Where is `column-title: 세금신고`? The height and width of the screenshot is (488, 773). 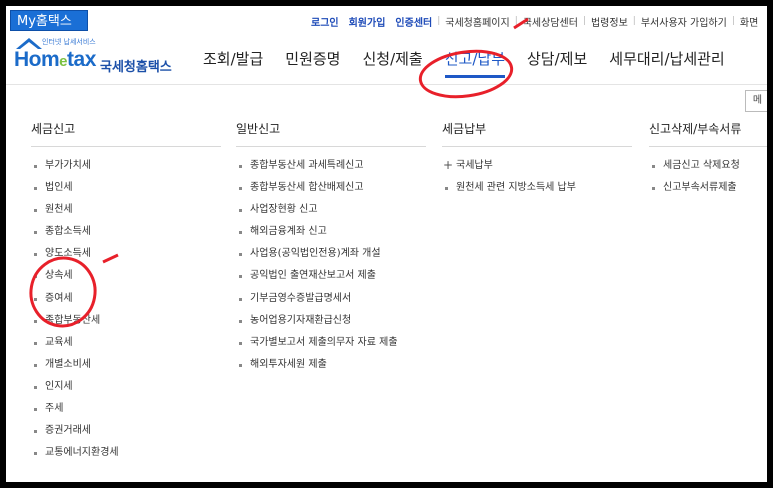
column-title: 세금신고 is located at coordinates (126, 133).